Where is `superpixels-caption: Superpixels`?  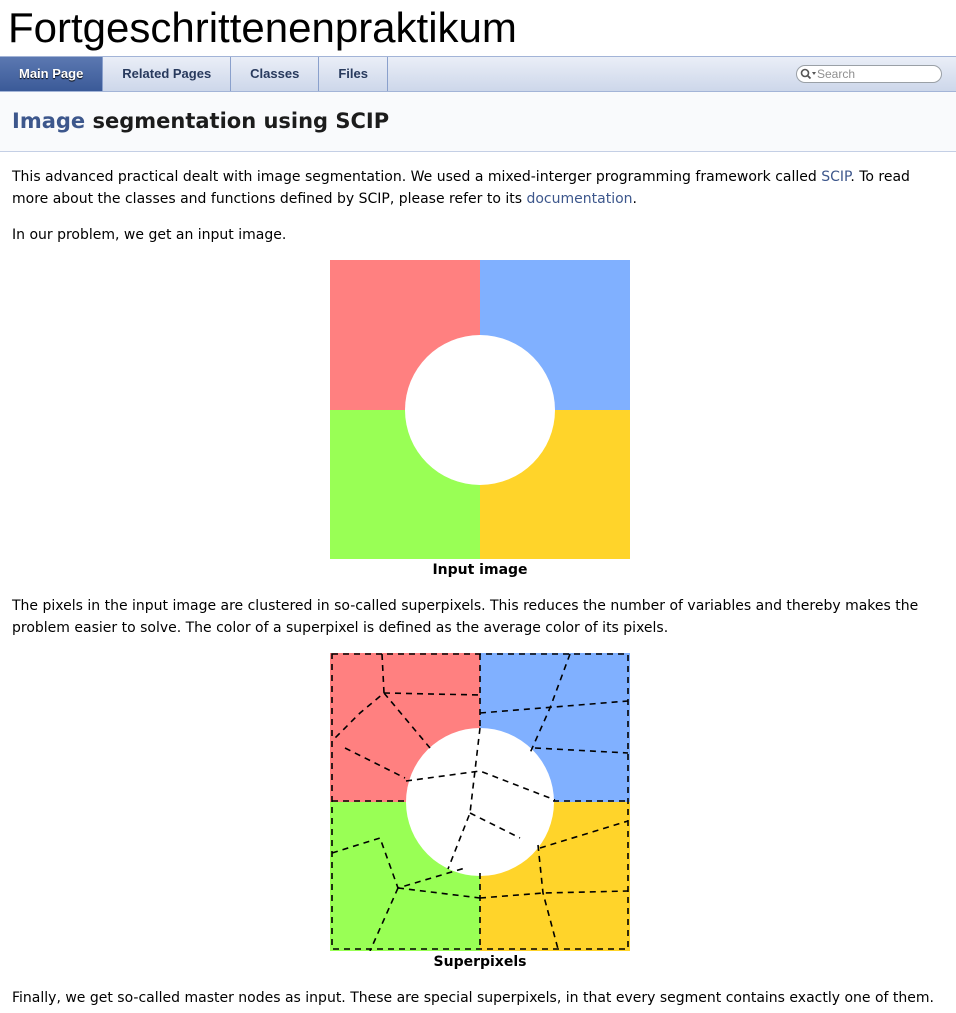 superpixels-caption: Superpixels is located at coordinates (480, 962).